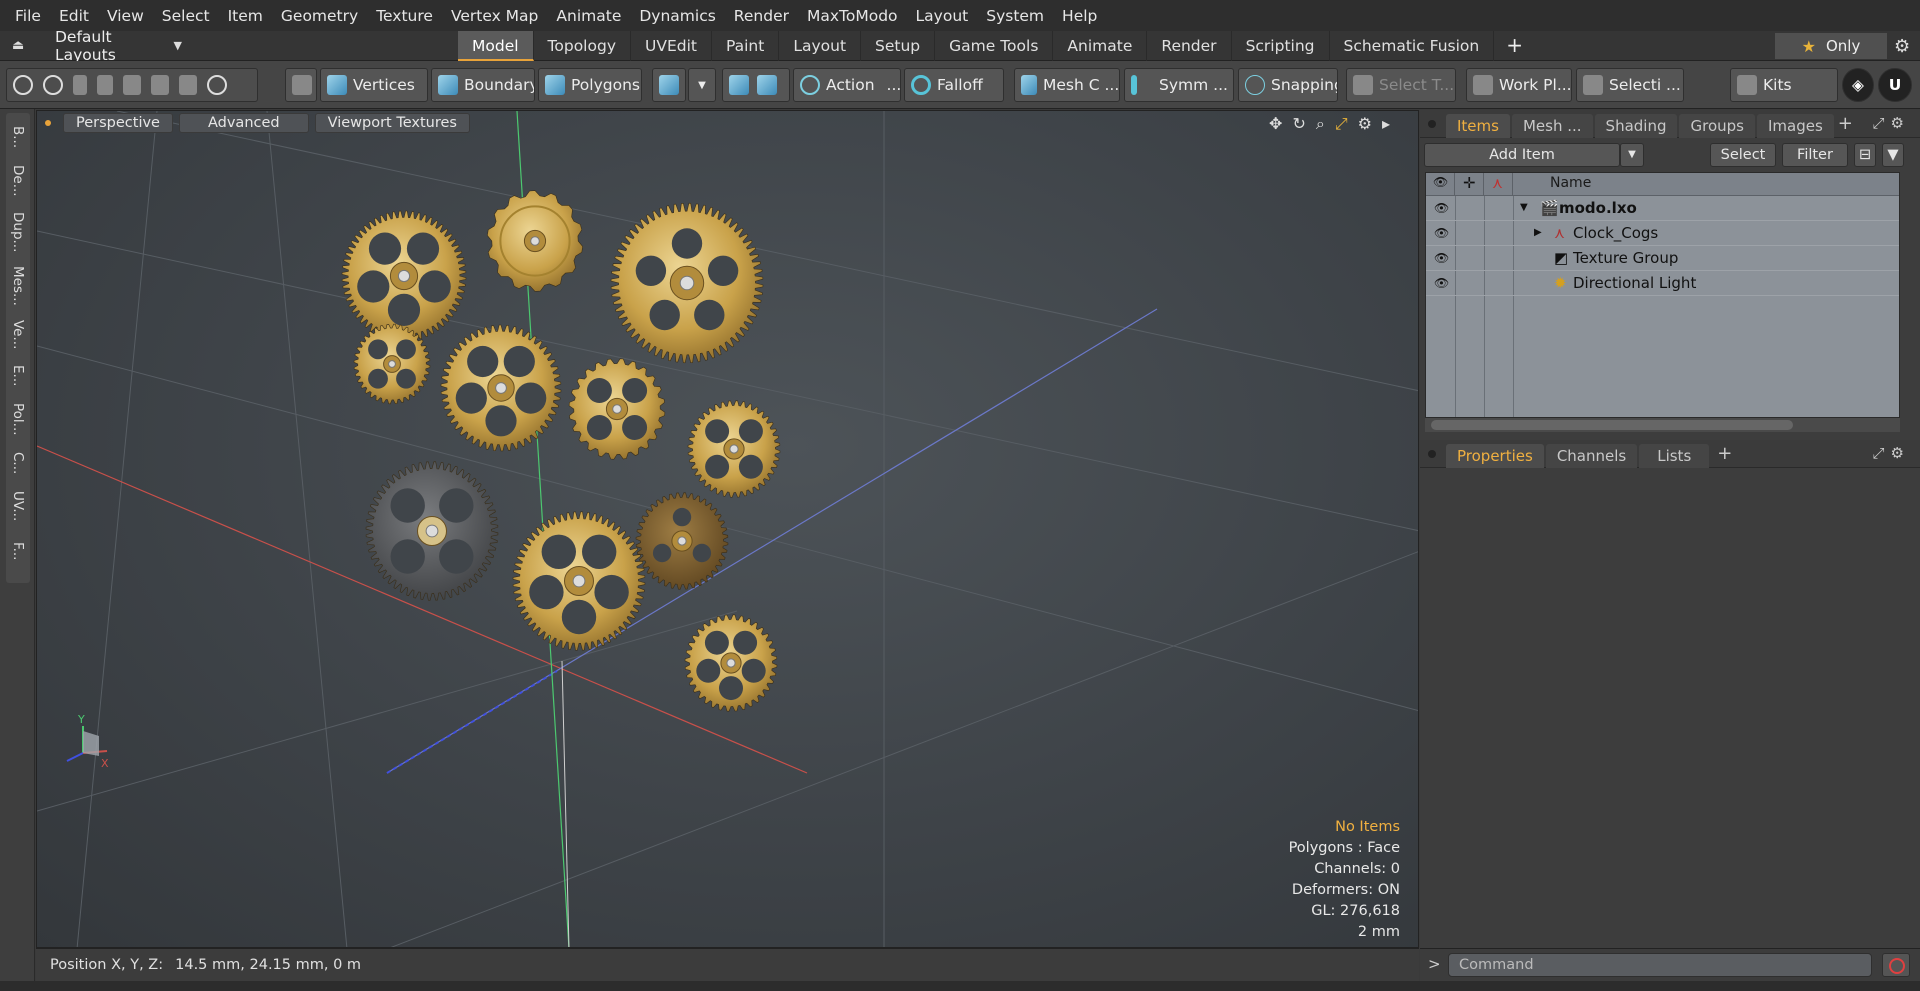 The image size is (1920, 991). I want to click on unity-button: ◈, so click(1858, 85).